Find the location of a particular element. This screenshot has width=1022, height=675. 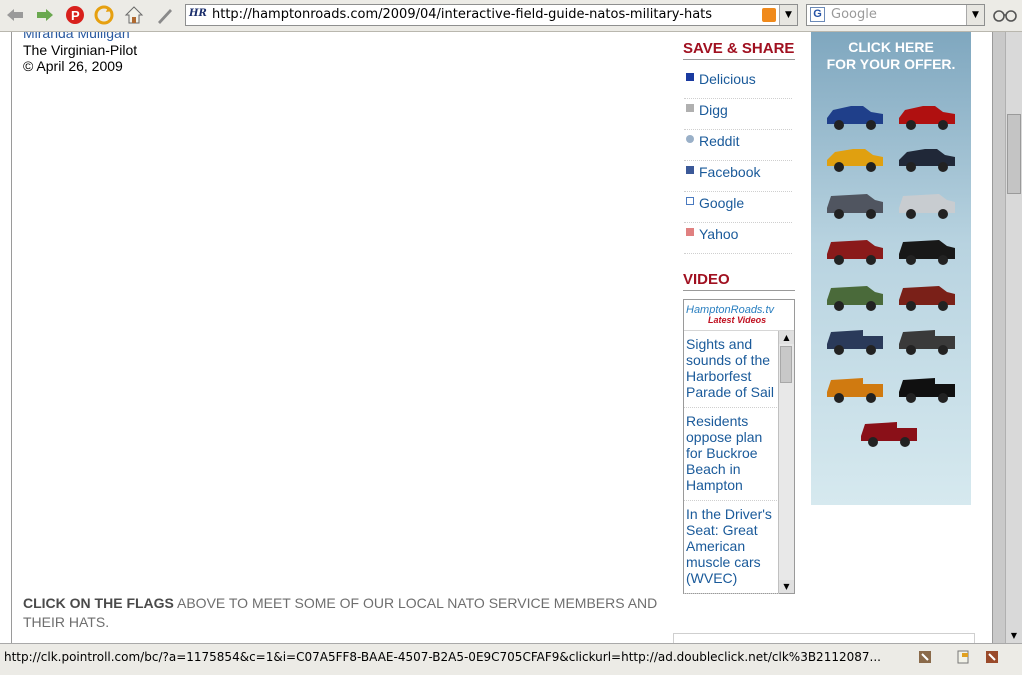

share-item-reddit: Reddit is located at coordinates (738, 145).